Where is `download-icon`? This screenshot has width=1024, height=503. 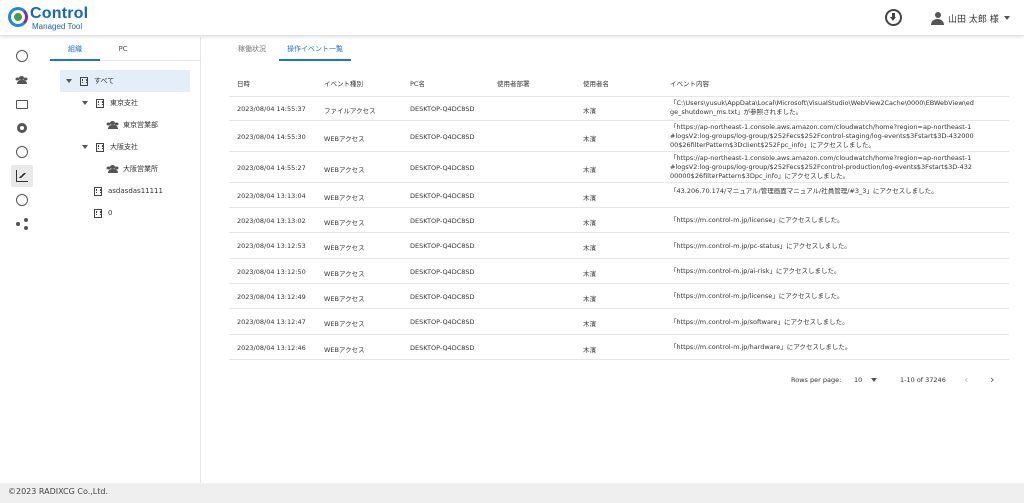 download-icon is located at coordinates (893, 17).